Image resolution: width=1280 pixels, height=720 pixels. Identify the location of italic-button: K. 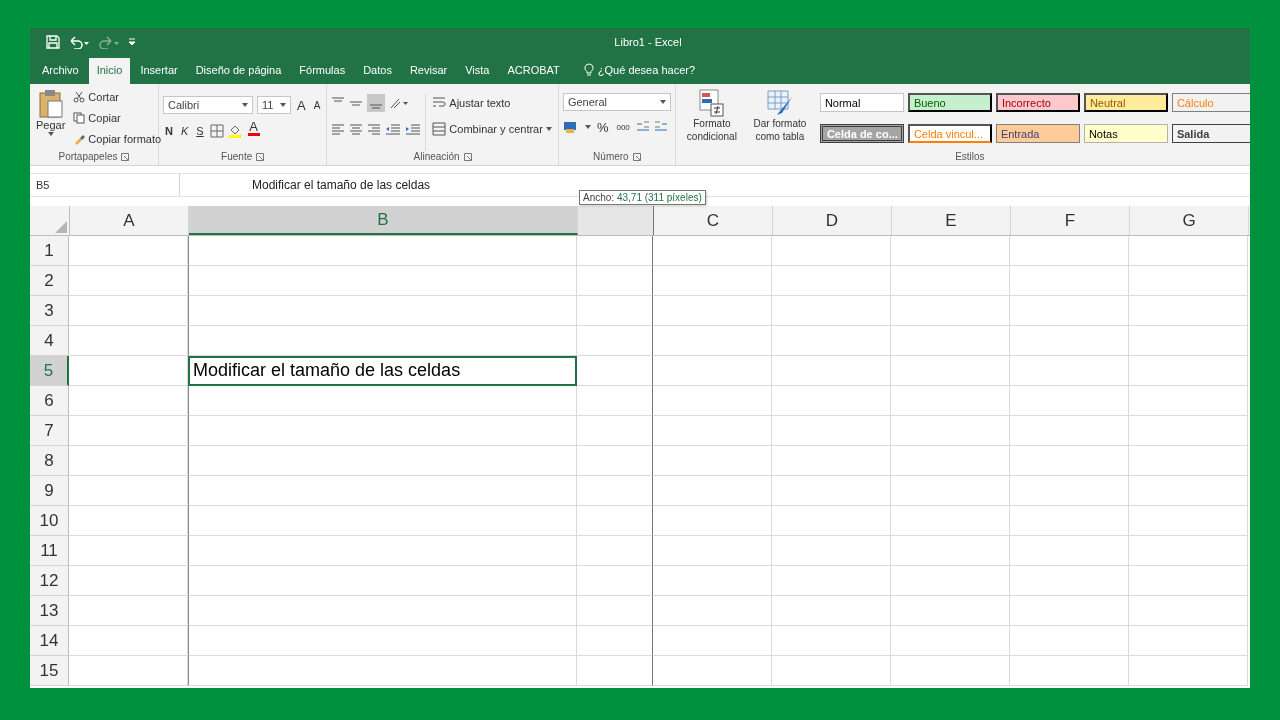
(184, 131).